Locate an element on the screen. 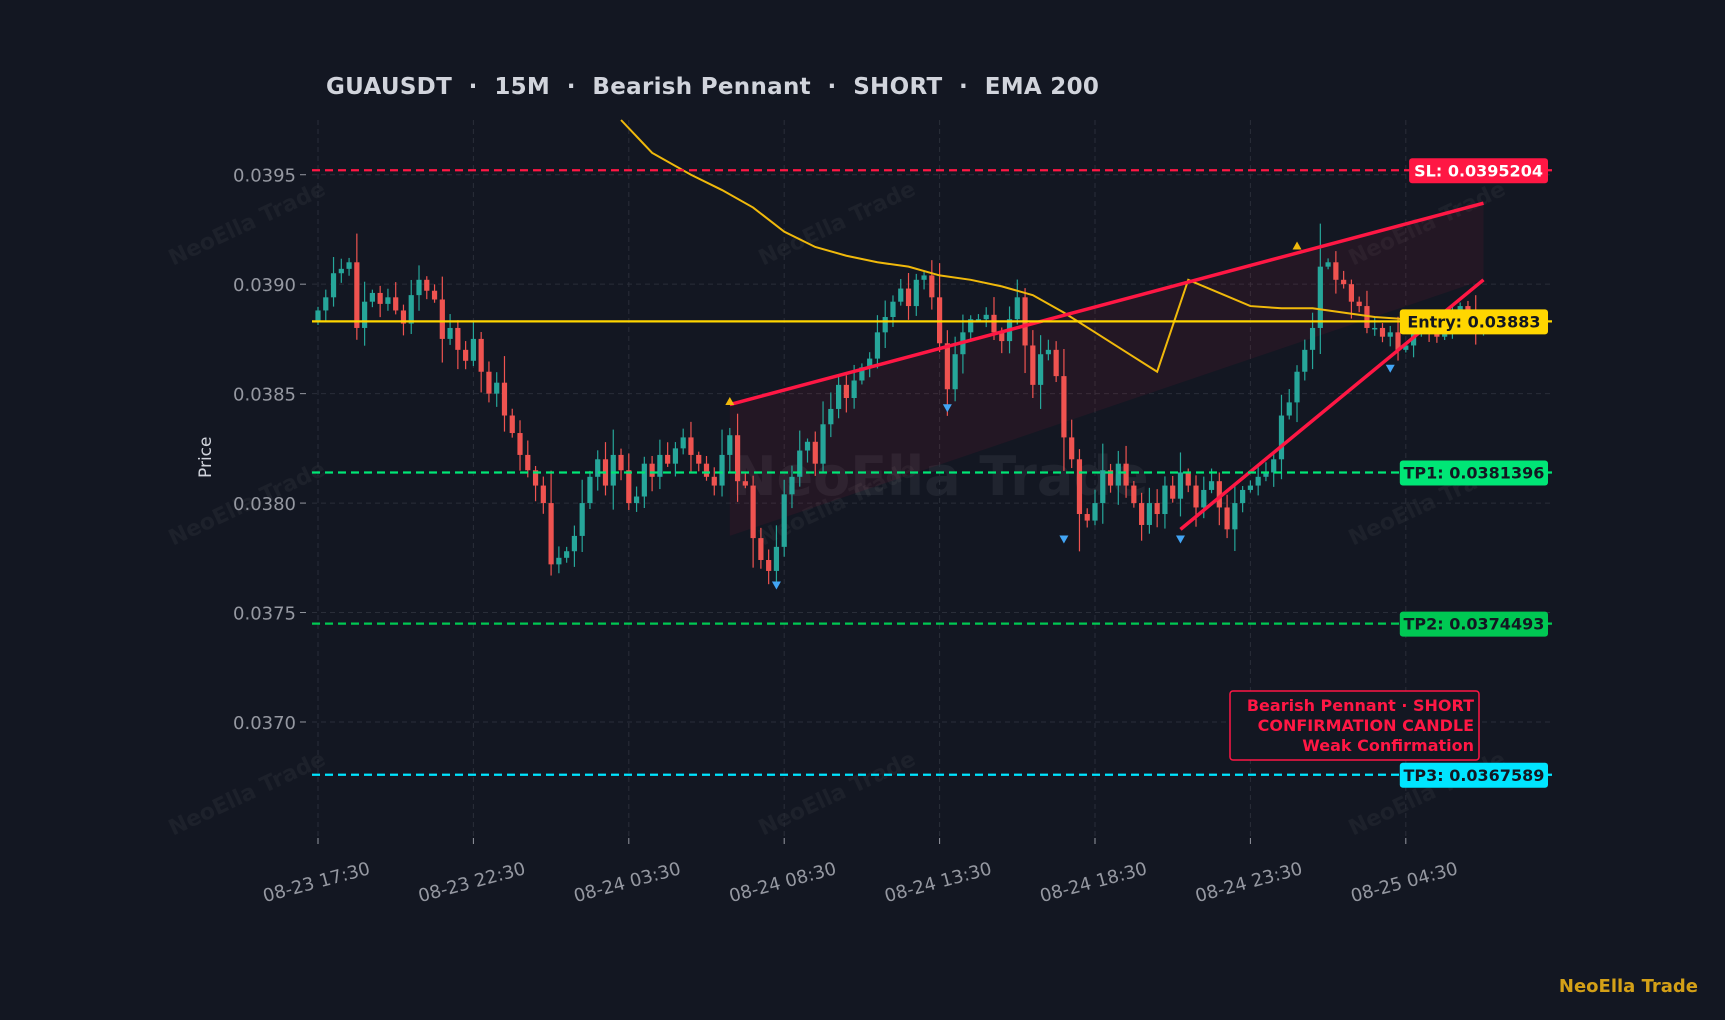 This screenshot has width=1725, height=1020. level-badge-label: TP2: 0.0374493 is located at coordinates (1473, 624).